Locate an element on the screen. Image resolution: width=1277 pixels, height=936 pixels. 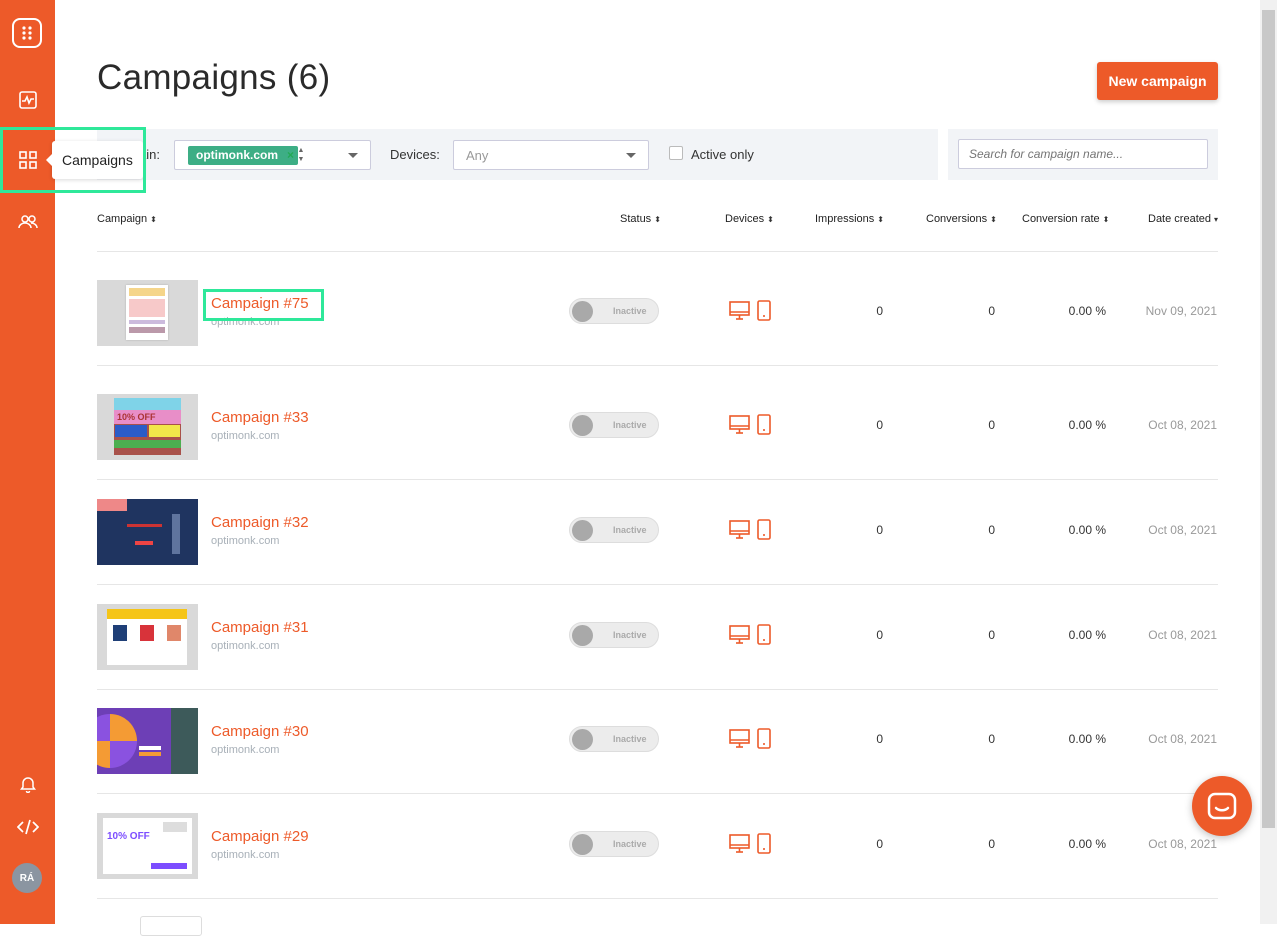
campaigns-tooltip: Campaigns is located at coordinates (94, 160).